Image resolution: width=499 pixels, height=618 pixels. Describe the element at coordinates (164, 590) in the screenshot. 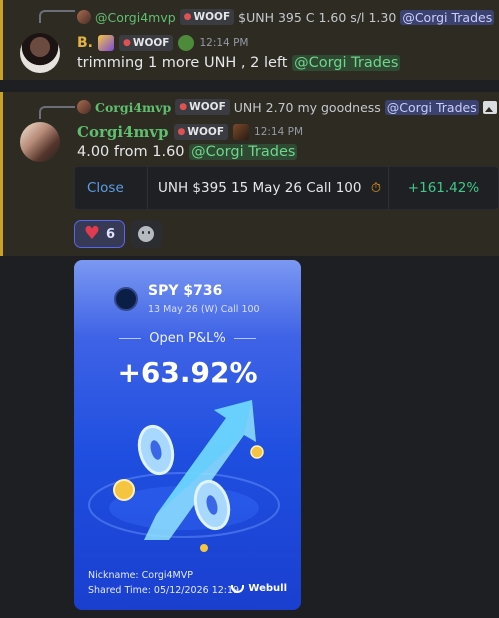

I see `card-shared-time: Shared Time: 05/12/2026 12:19` at that location.